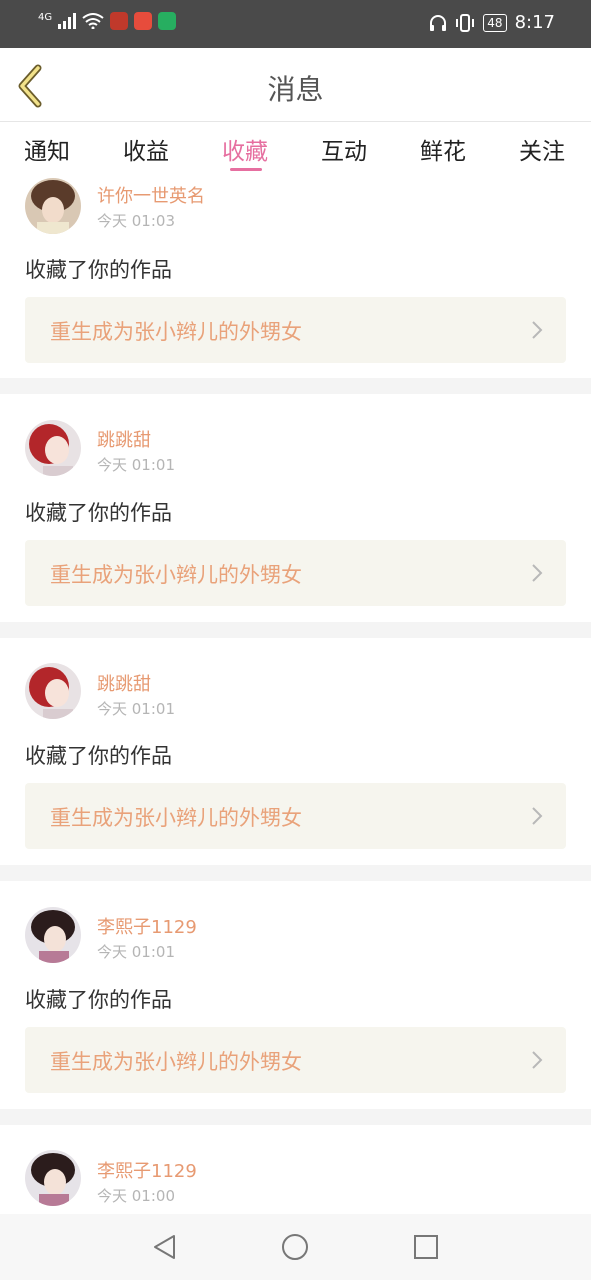 This screenshot has width=591, height=1280. What do you see at coordinates (136, 221) in the screenshot?
I see `timestamp: 今天 01:03` at bounding box center [136, 221].